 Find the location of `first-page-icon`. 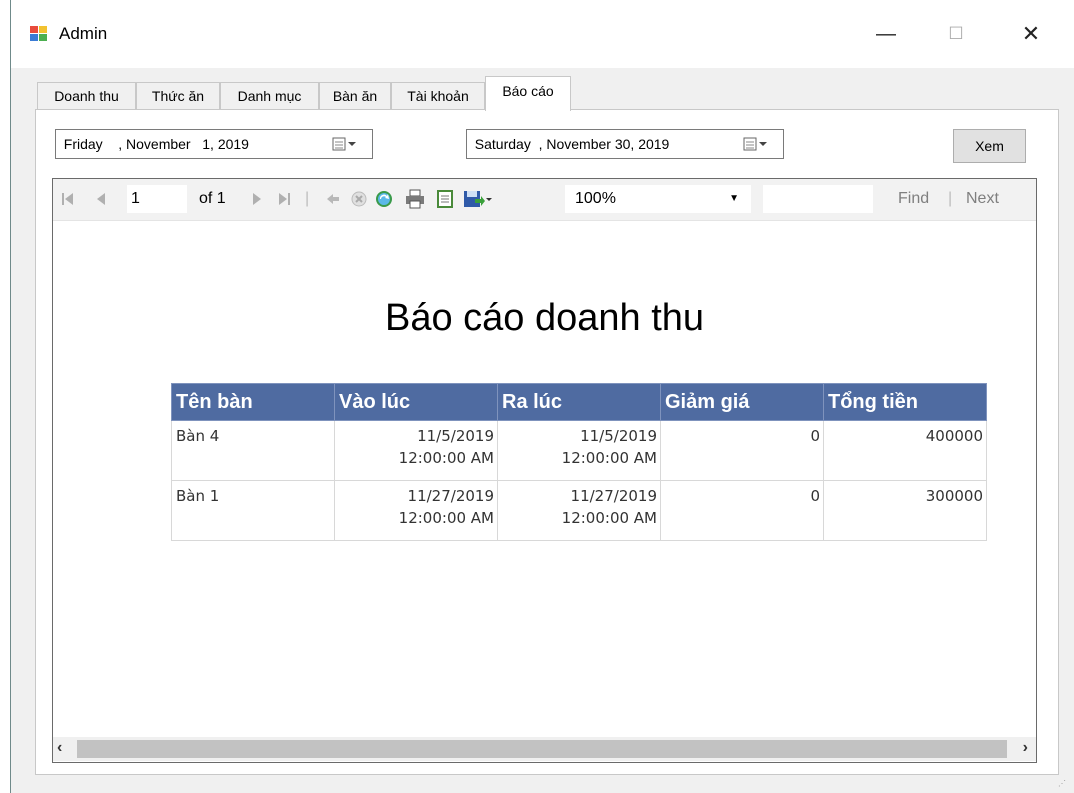

first-page-icon is located at coordinates (68, 199).